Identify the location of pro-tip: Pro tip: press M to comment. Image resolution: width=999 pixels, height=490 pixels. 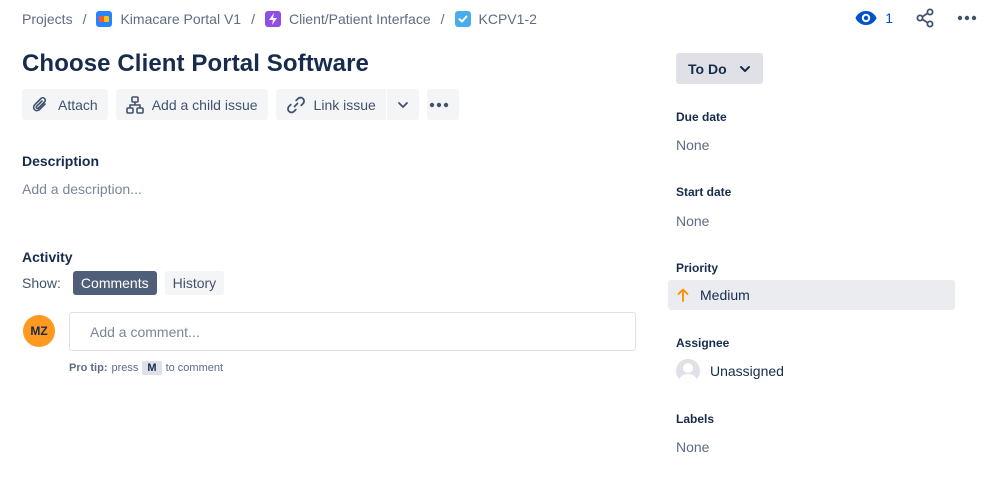
(146, 368).